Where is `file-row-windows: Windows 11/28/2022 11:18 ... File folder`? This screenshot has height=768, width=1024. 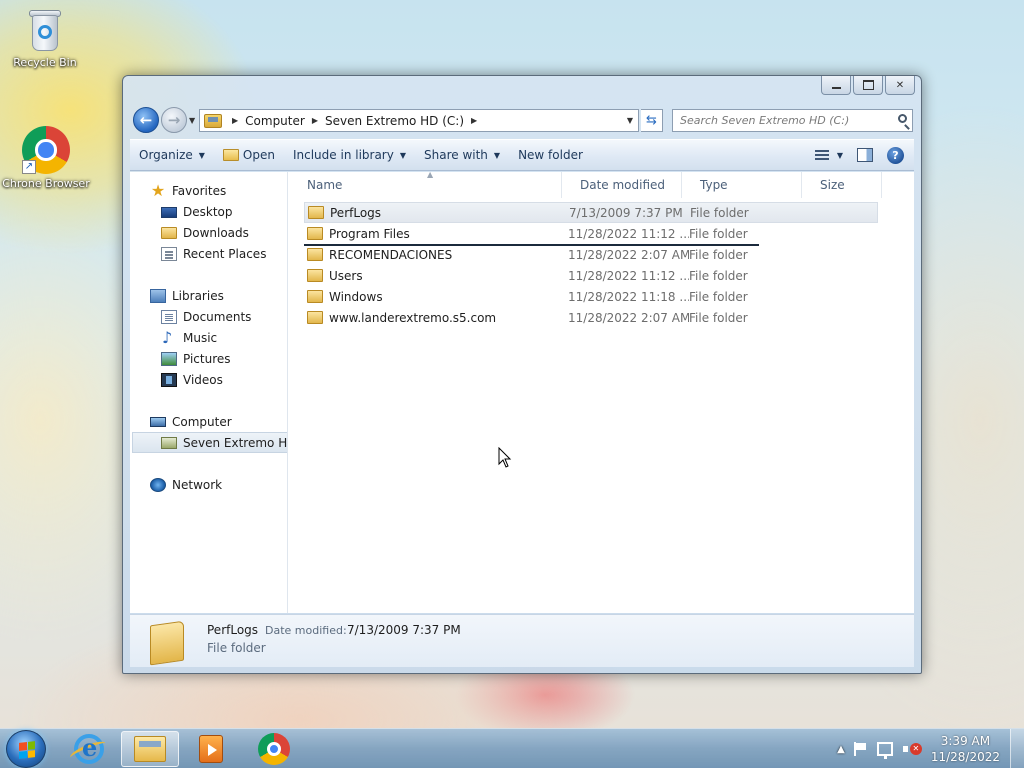
file-row-windows: Windows 11/28/2022 11:18 ... File folder is located at coordinates (591, 296).